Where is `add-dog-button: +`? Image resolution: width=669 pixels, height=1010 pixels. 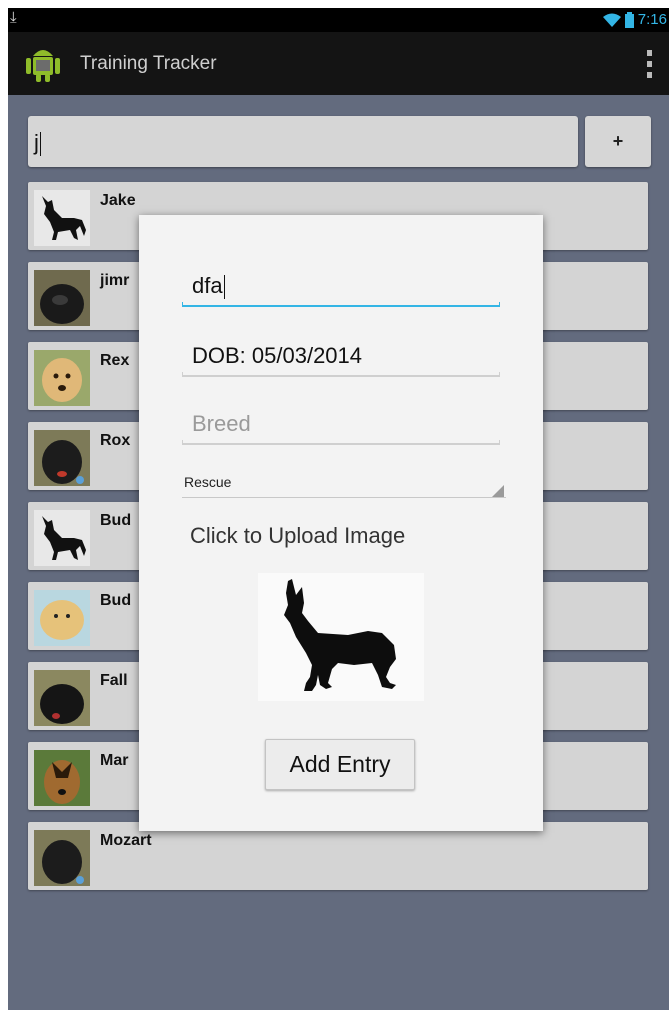
add-dog-button: + is located at coordinates (618, 141).